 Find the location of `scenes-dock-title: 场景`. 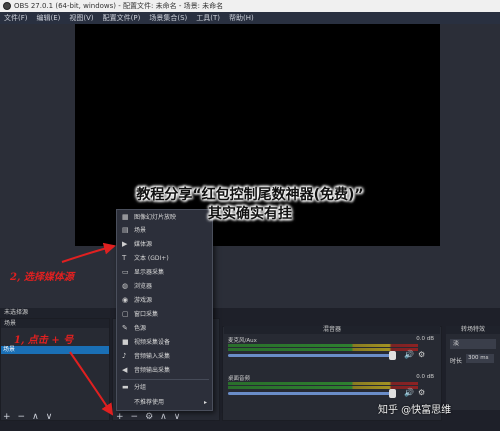

scenes-dock-title: 场景 is located at coordinates (55, 323).